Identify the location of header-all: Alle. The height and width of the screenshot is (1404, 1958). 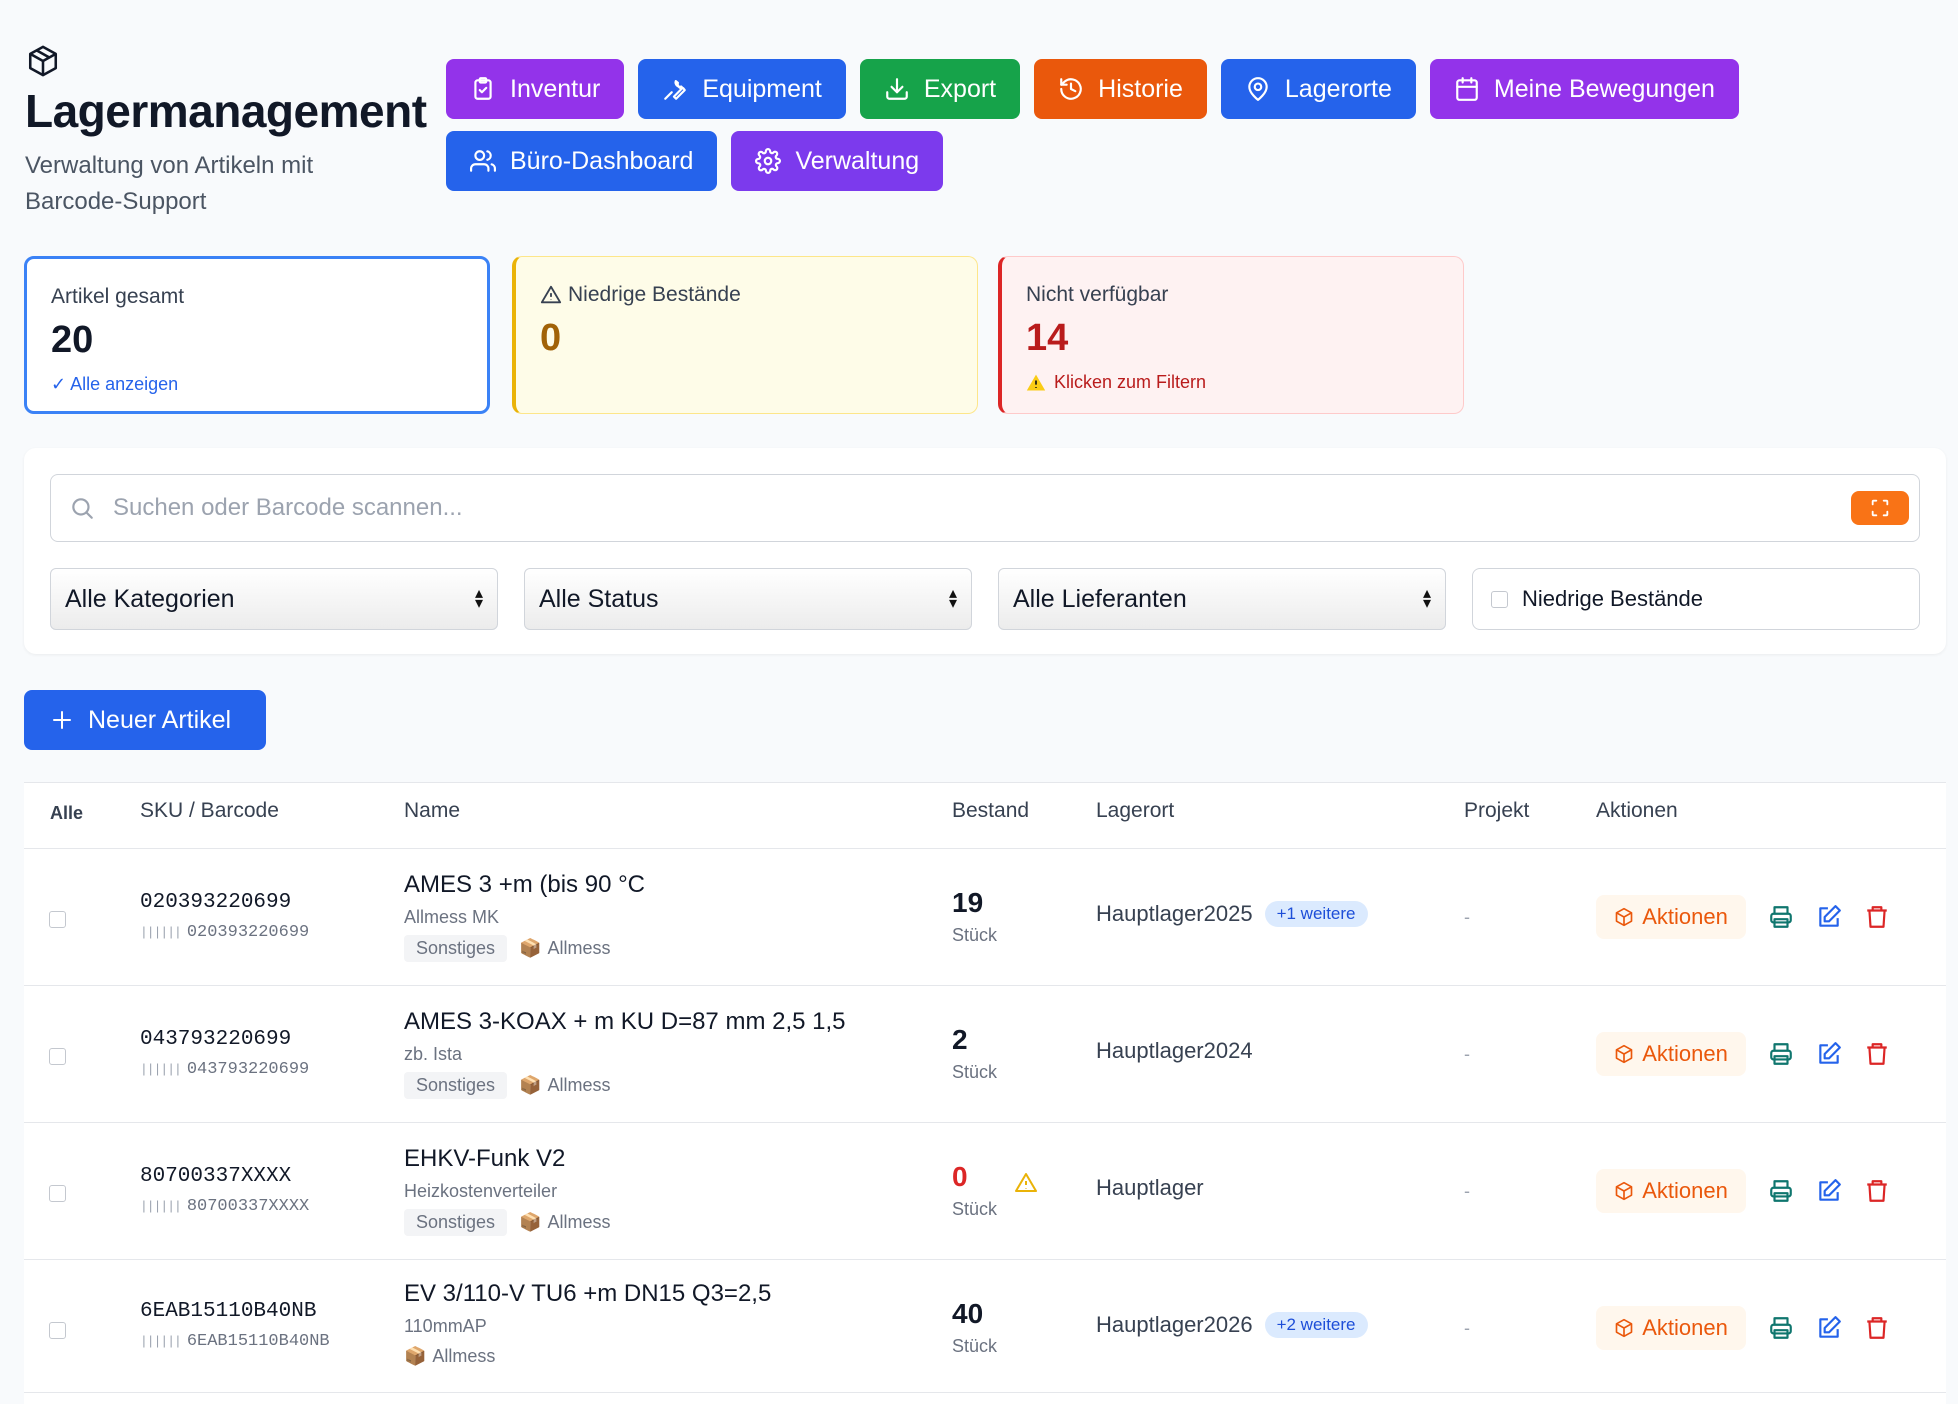
(66, 813).